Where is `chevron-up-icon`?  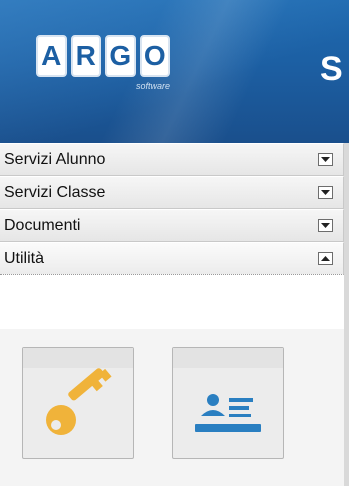
chevron-up-icon is located at coordinates (325, 258).